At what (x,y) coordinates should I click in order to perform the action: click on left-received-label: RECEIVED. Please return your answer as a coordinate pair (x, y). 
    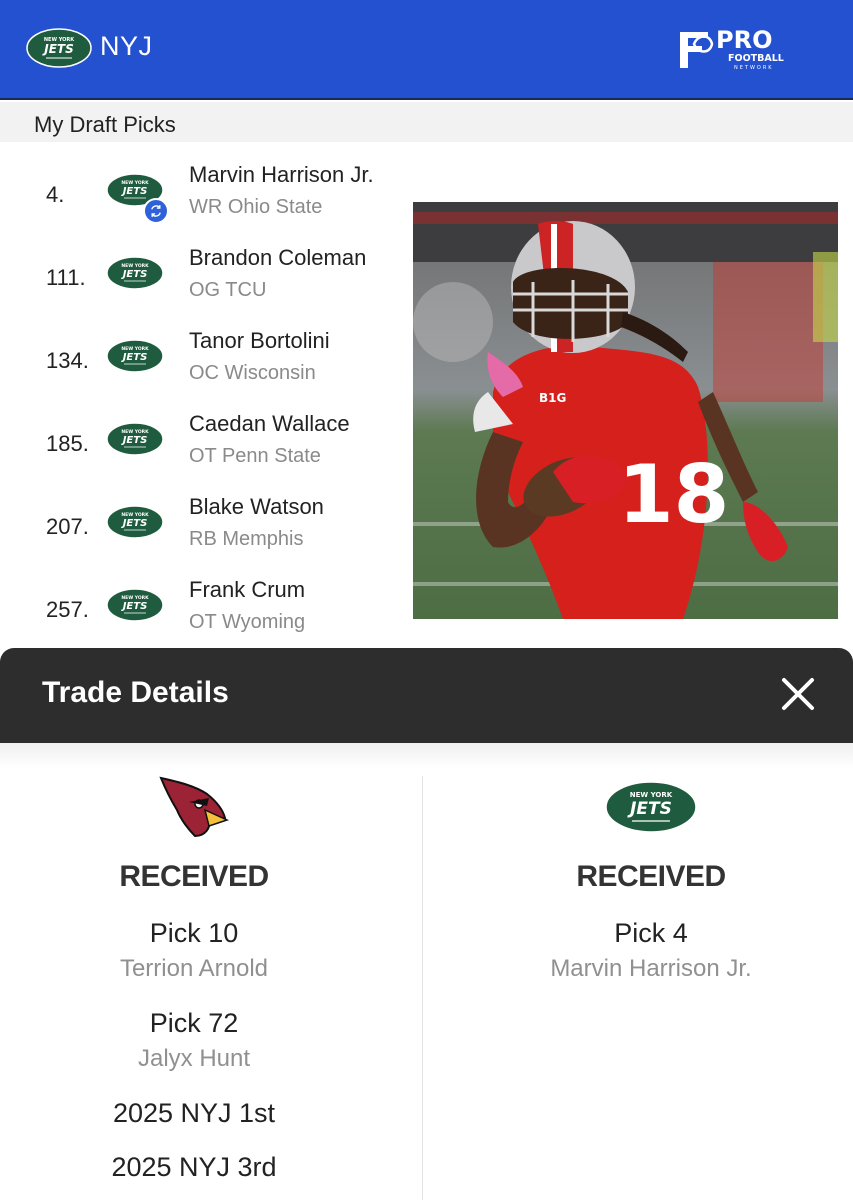
    Looking at the image, I should click on (194, 876).